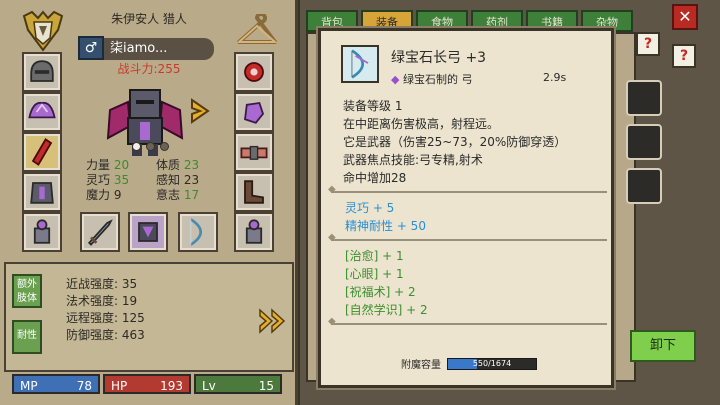 Image resolution: width=720 pixels, height=405 pixels. Describe the element at coordinates (42, 152) in the screenshot. I see `cloak-slot` at that location.